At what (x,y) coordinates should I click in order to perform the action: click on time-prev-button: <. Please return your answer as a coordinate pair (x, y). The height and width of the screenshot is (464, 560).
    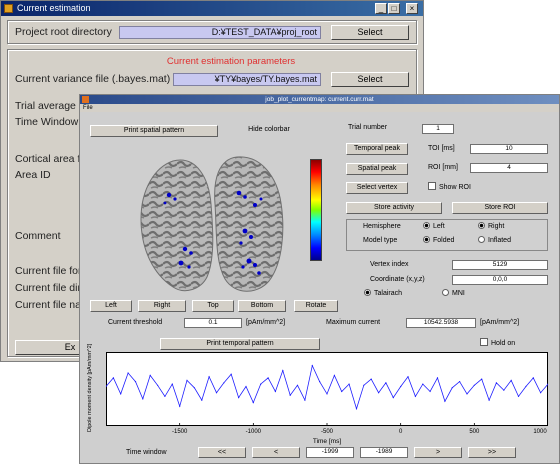
    Looking at the image, I should click on (276, 452).